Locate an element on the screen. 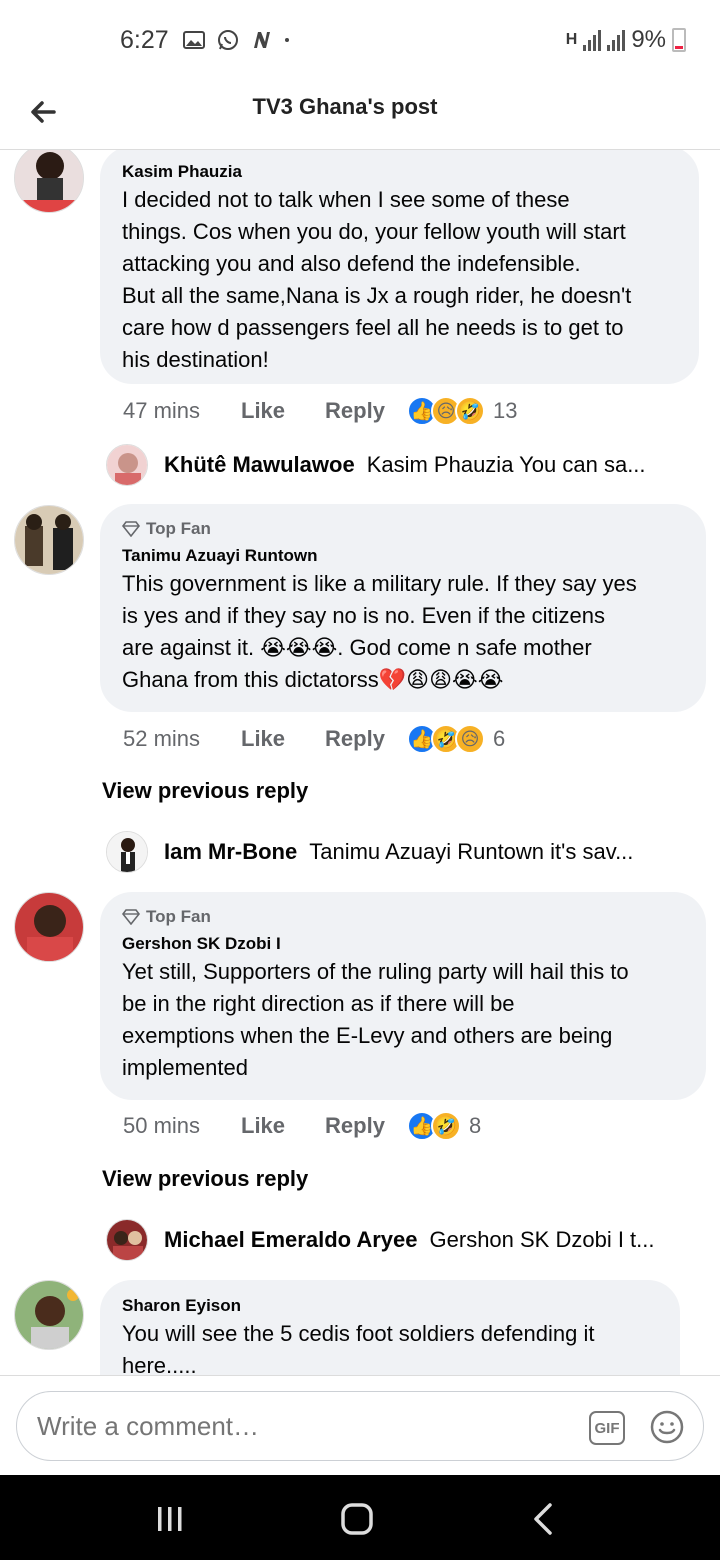  gallery-icon is located at coordinates (194, 40).